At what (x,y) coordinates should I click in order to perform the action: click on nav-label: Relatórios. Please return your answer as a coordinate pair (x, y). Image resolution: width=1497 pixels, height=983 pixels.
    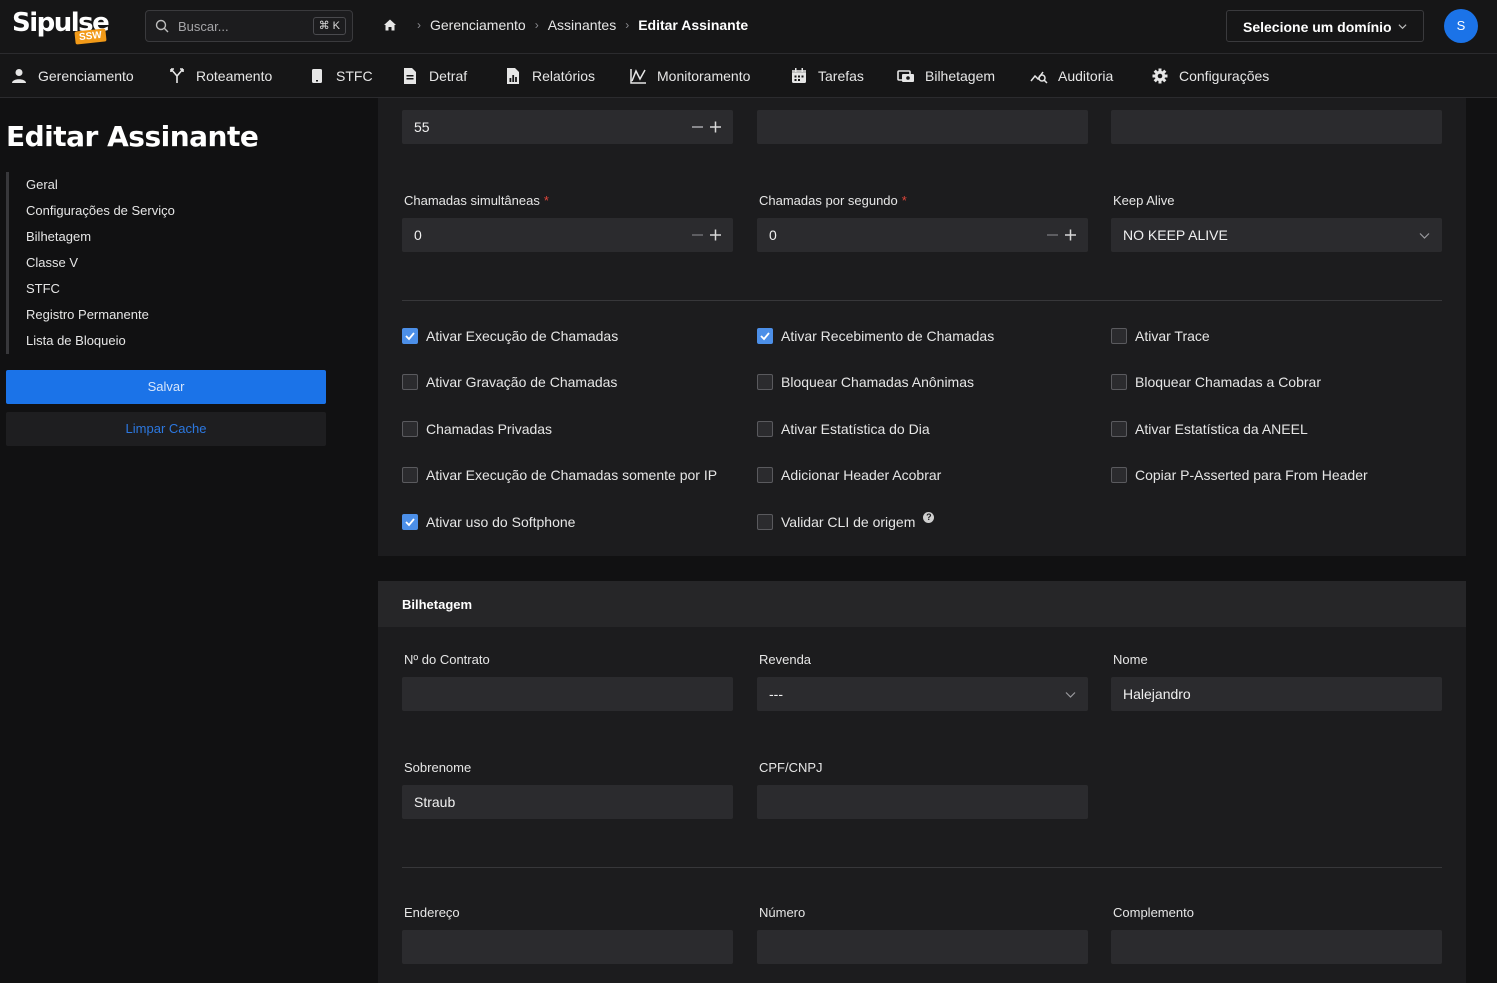
    Looking at the image, I should click on (564, 76).